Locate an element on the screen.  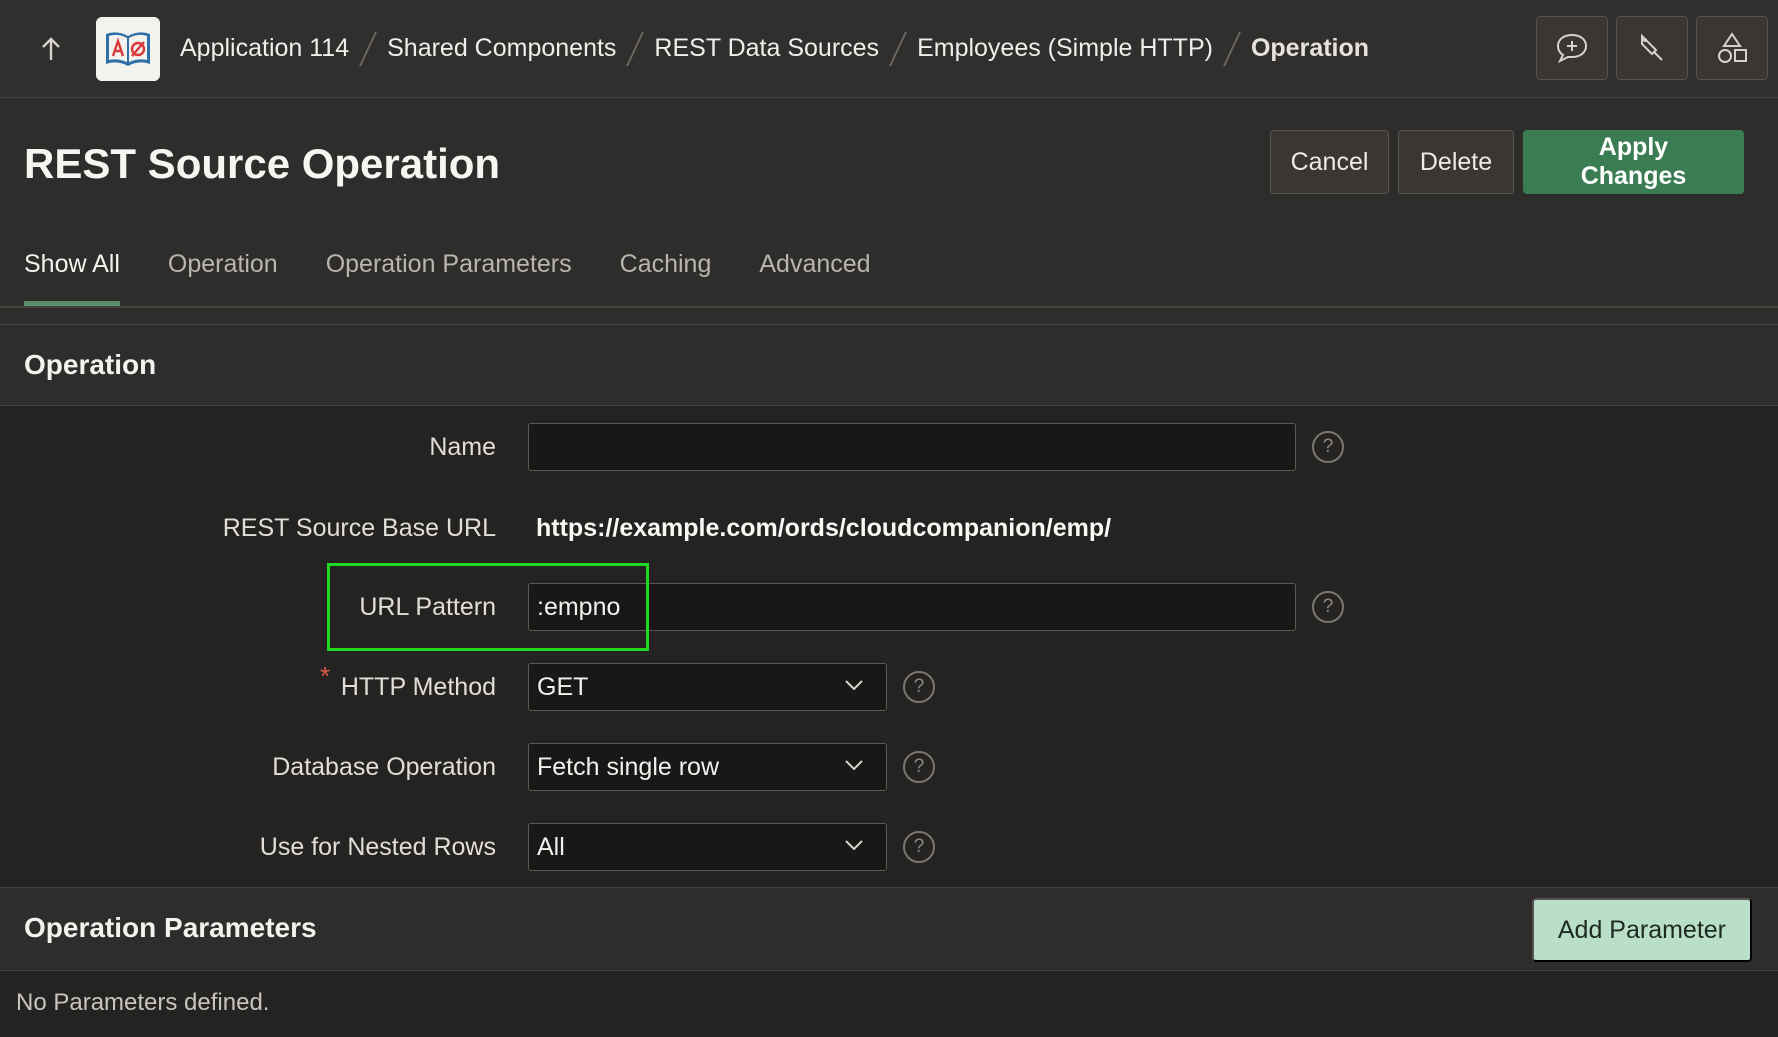
operation-region-header: Operation is located at coordinates (889, 365).